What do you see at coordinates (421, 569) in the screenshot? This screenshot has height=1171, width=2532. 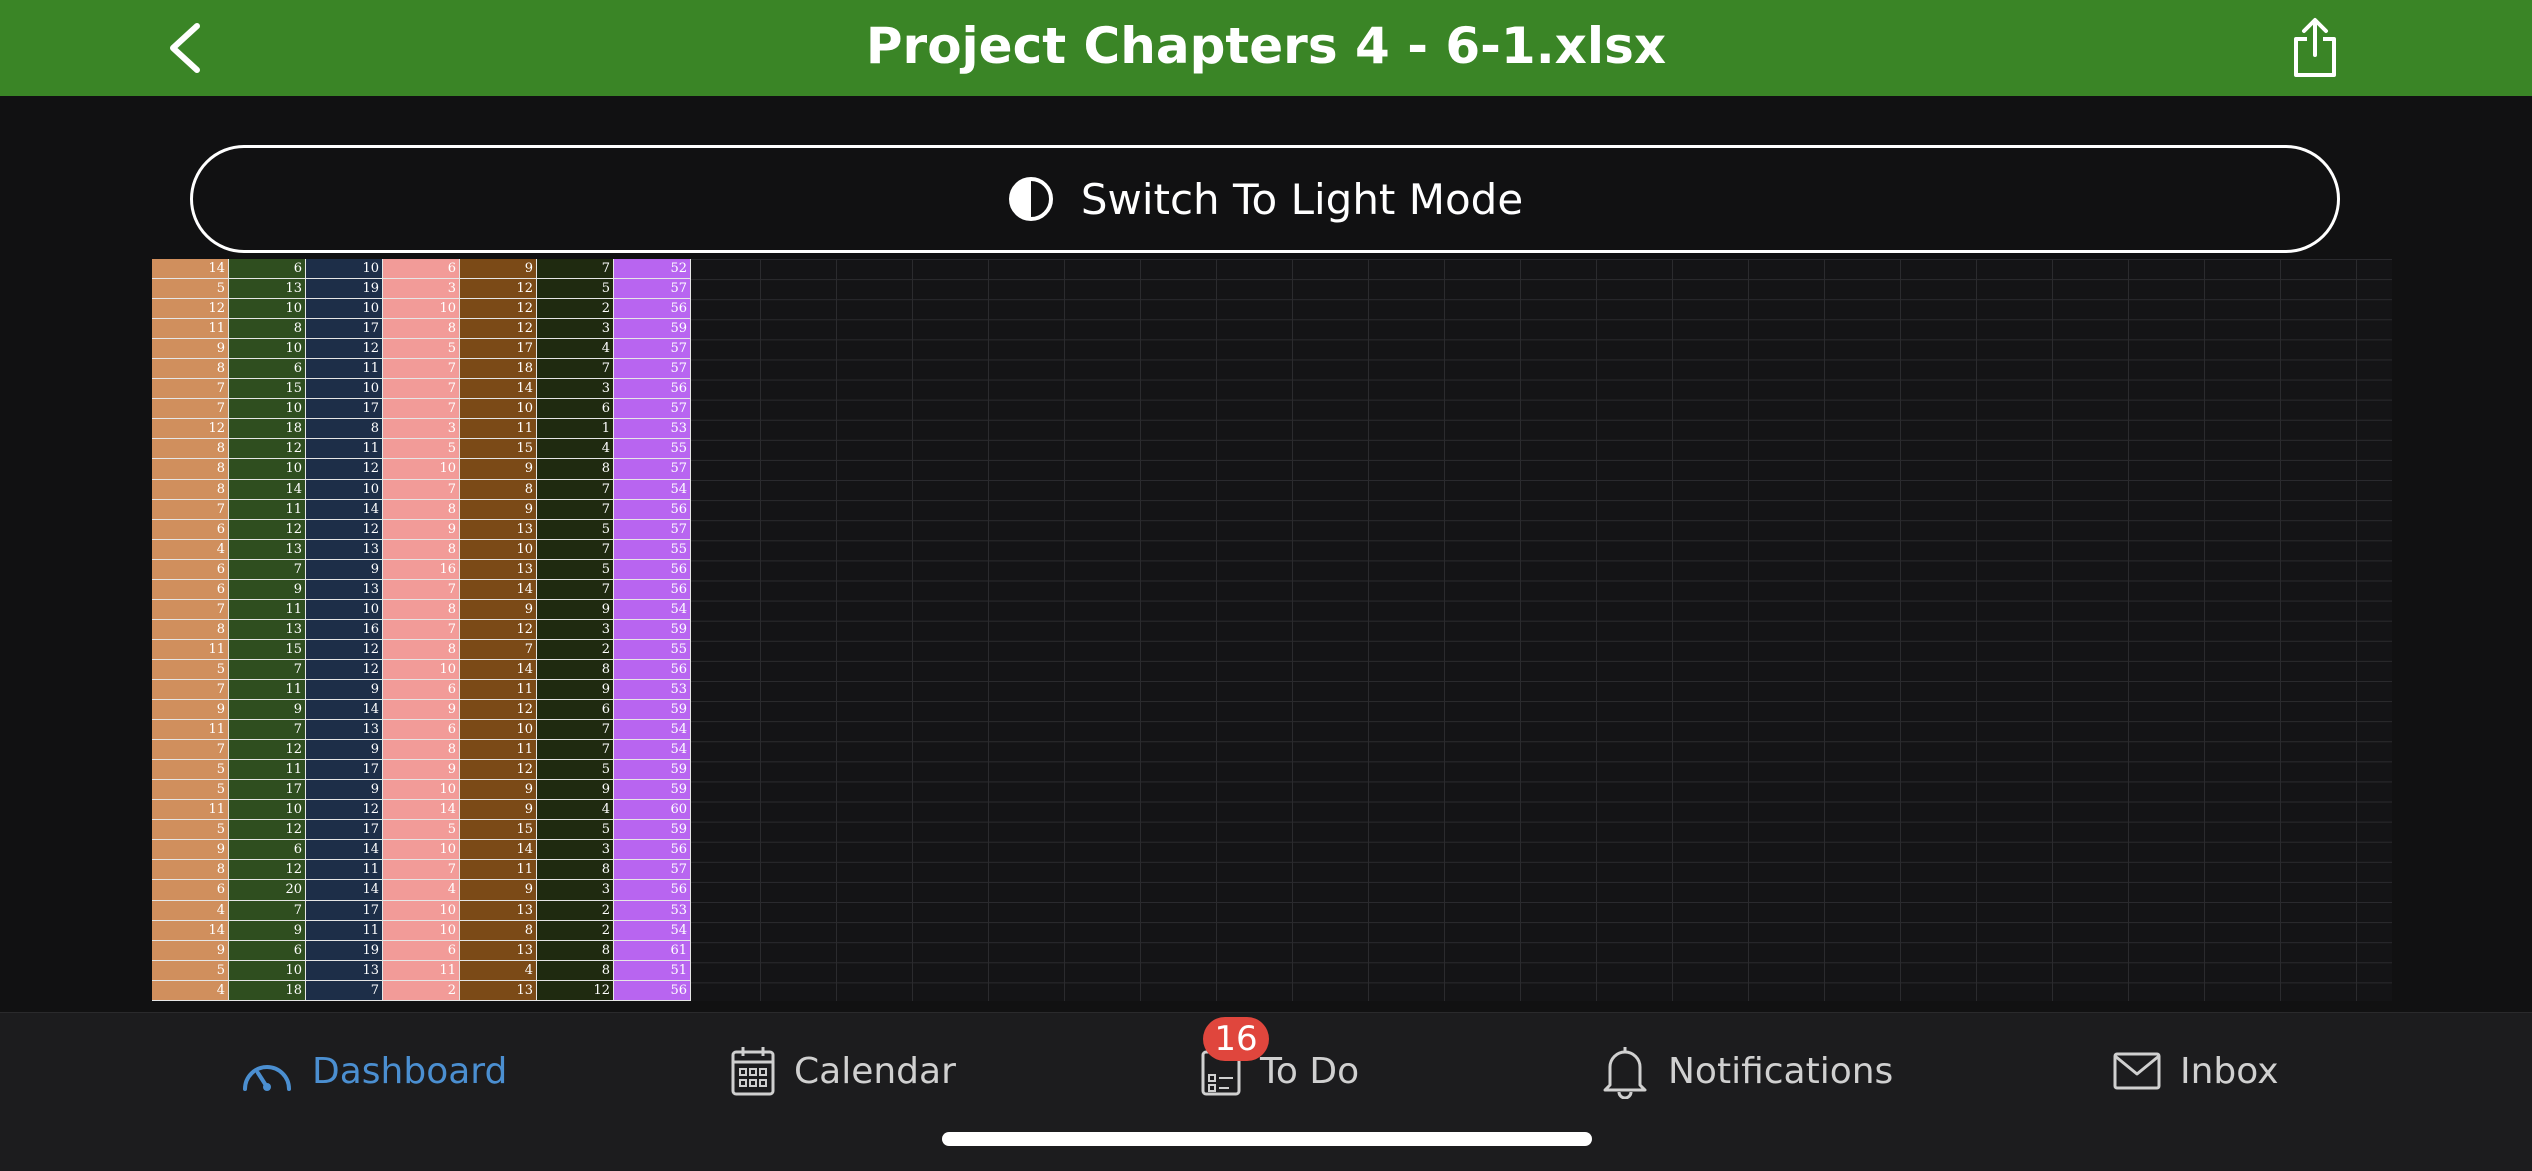 I see `sheet-cell: 16` at bounding box center [421, 569].